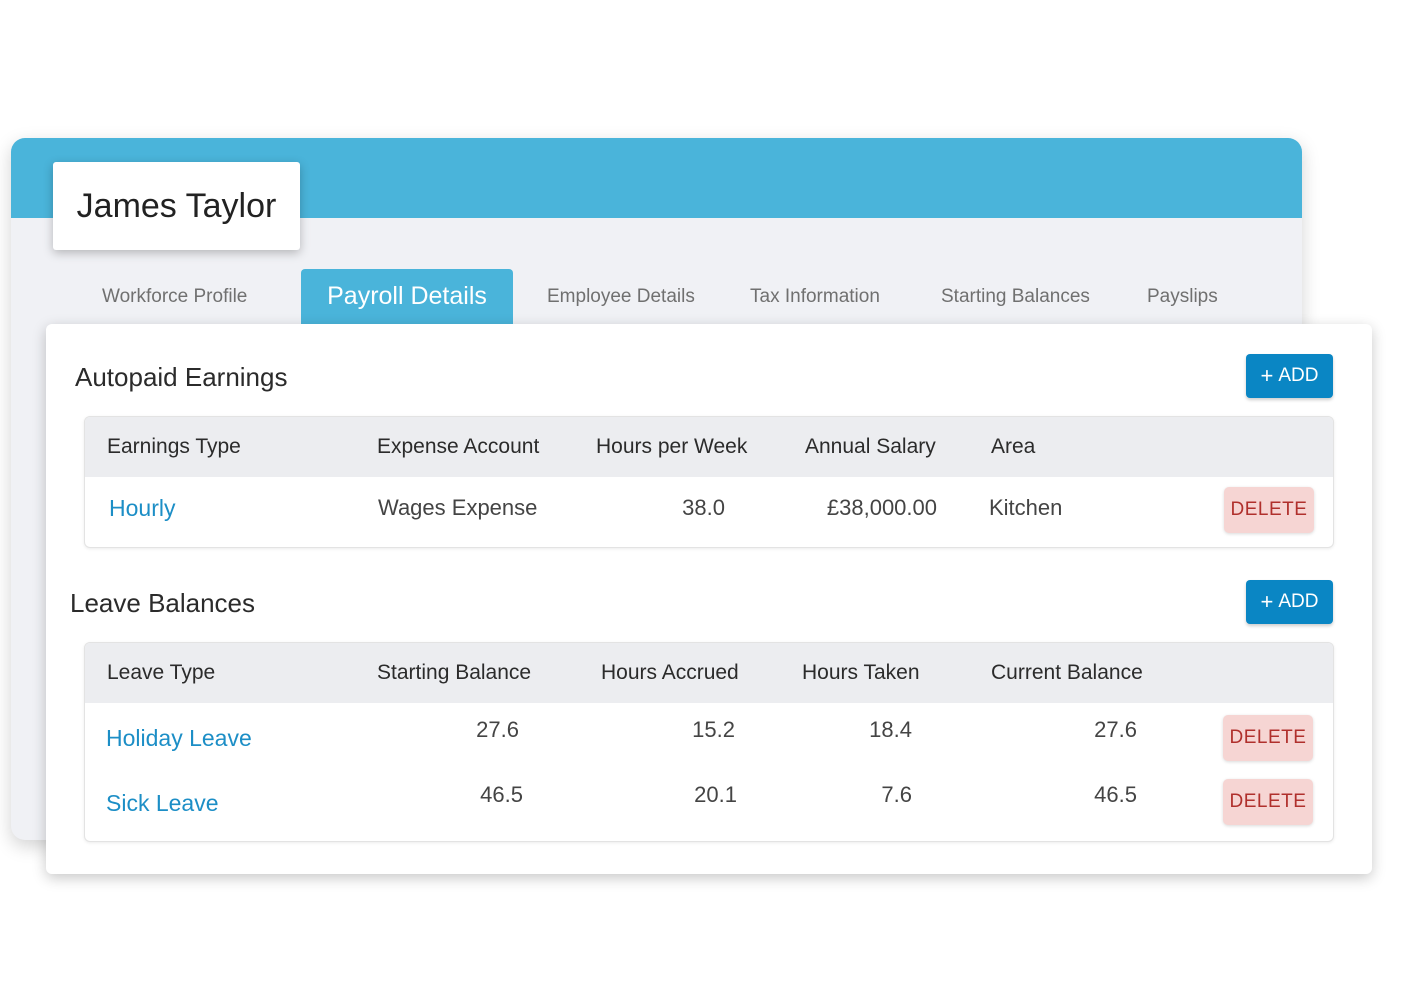  I want to click on leave-starting-balance: 46.5, so click(501, 794).